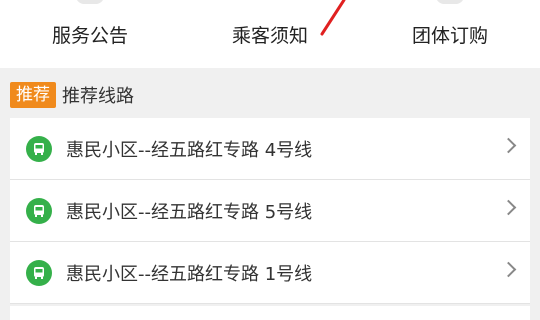 The width and height of the screenshot is (540, 320). I want to click on service-notice-icon, so click(90, 2).